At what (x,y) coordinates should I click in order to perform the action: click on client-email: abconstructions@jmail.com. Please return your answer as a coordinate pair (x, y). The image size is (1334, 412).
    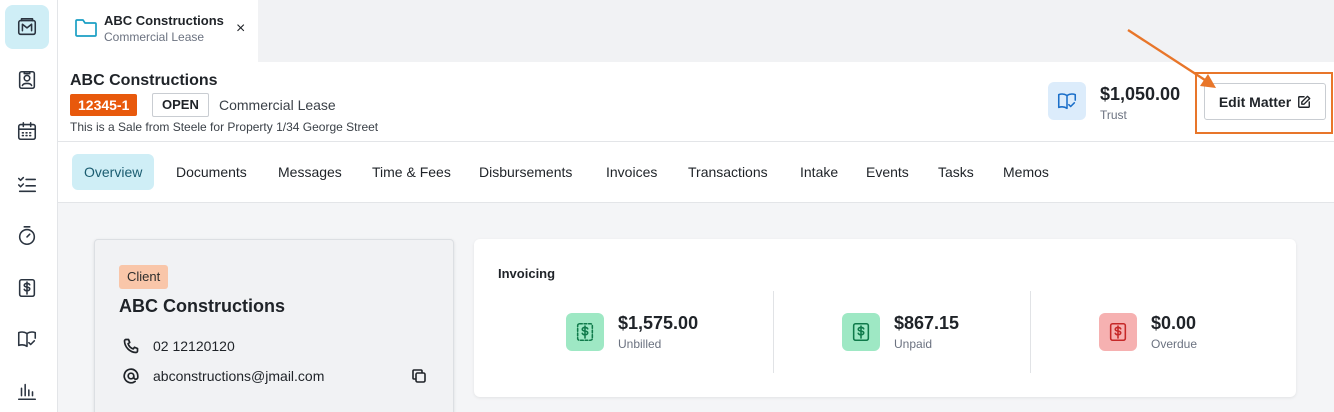
    Looking at the image, I should click on (238, 376).